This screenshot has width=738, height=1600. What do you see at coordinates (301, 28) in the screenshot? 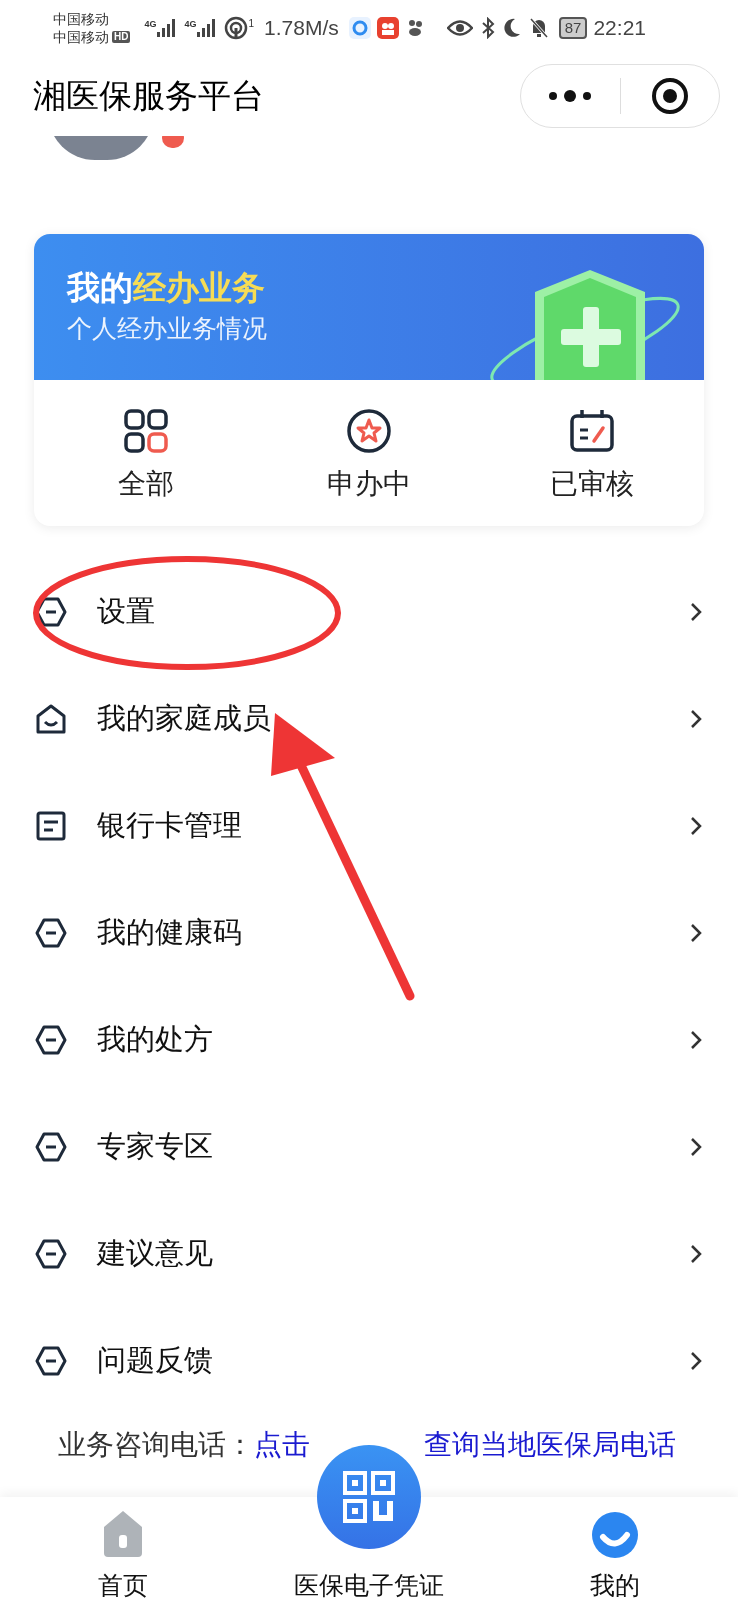
I see `network-speed: 1.78M/s` at bounding box center [301, 28].